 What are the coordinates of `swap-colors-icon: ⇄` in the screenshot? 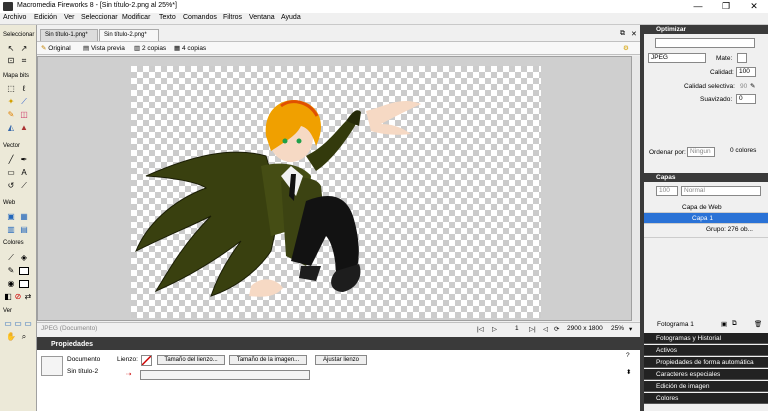 It's located at (28, 297).